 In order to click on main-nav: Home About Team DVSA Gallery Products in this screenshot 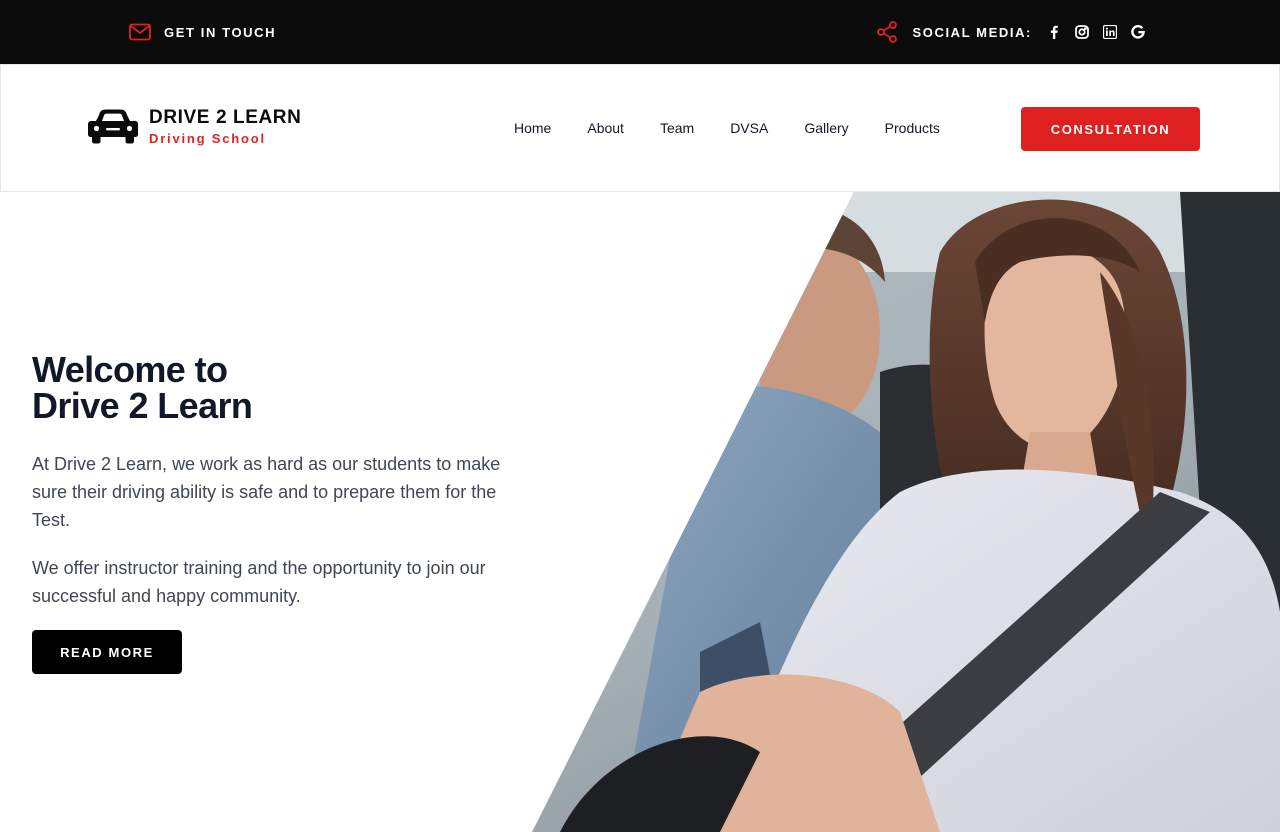, I will do `click(727, 128)`.